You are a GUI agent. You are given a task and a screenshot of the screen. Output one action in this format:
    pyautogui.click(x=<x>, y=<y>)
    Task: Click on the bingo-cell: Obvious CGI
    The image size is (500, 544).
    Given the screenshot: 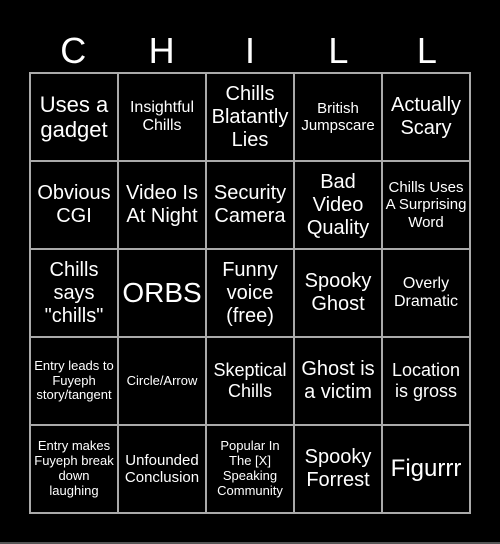 What is the action you would take?
    pyautogui.click(x=74, y=205)
    